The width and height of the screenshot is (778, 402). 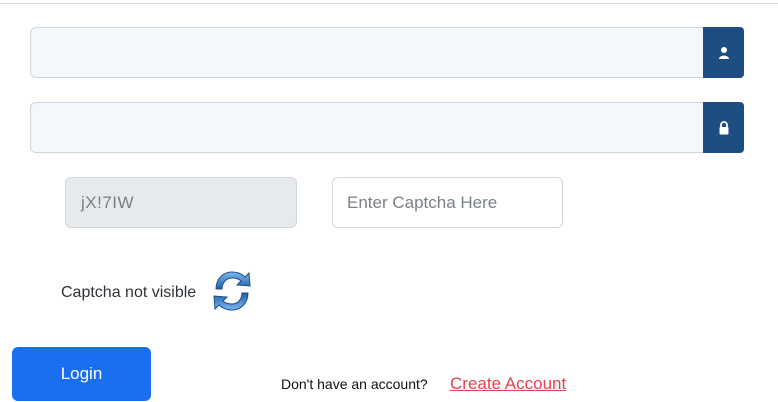 I want to click on user-icon, so click(x=723, y=52).